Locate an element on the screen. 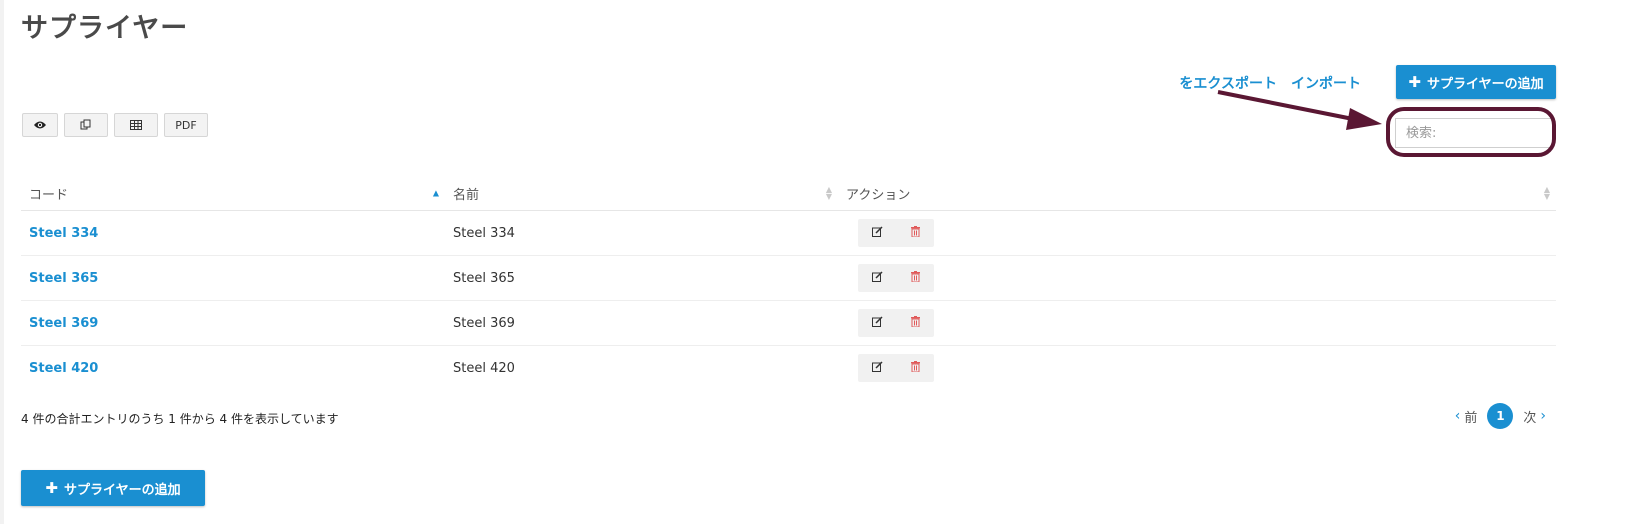  add-supplier-button-bottom: ✚ サプライヤーの追加 is located at coordinates (113, 488).